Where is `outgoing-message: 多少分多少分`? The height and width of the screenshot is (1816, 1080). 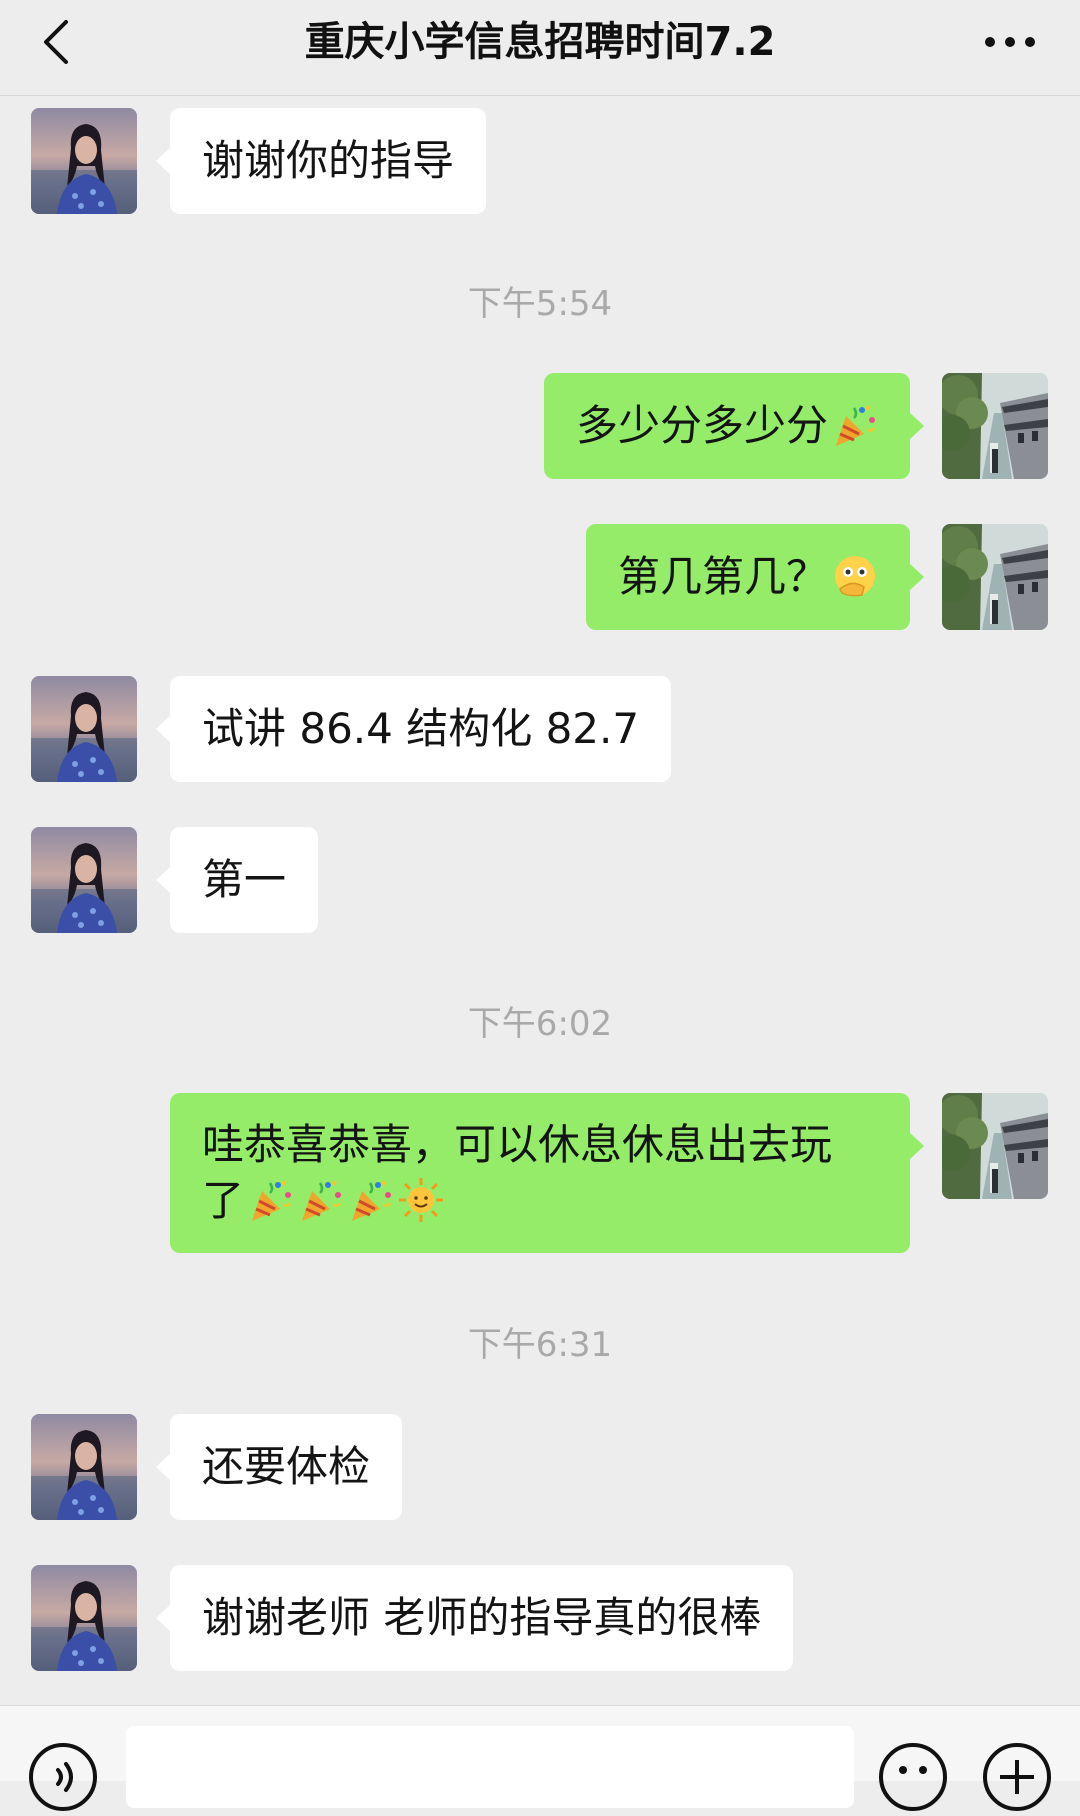
outgoing-message: 多少分多少分 is located at coordinates (734, 426).